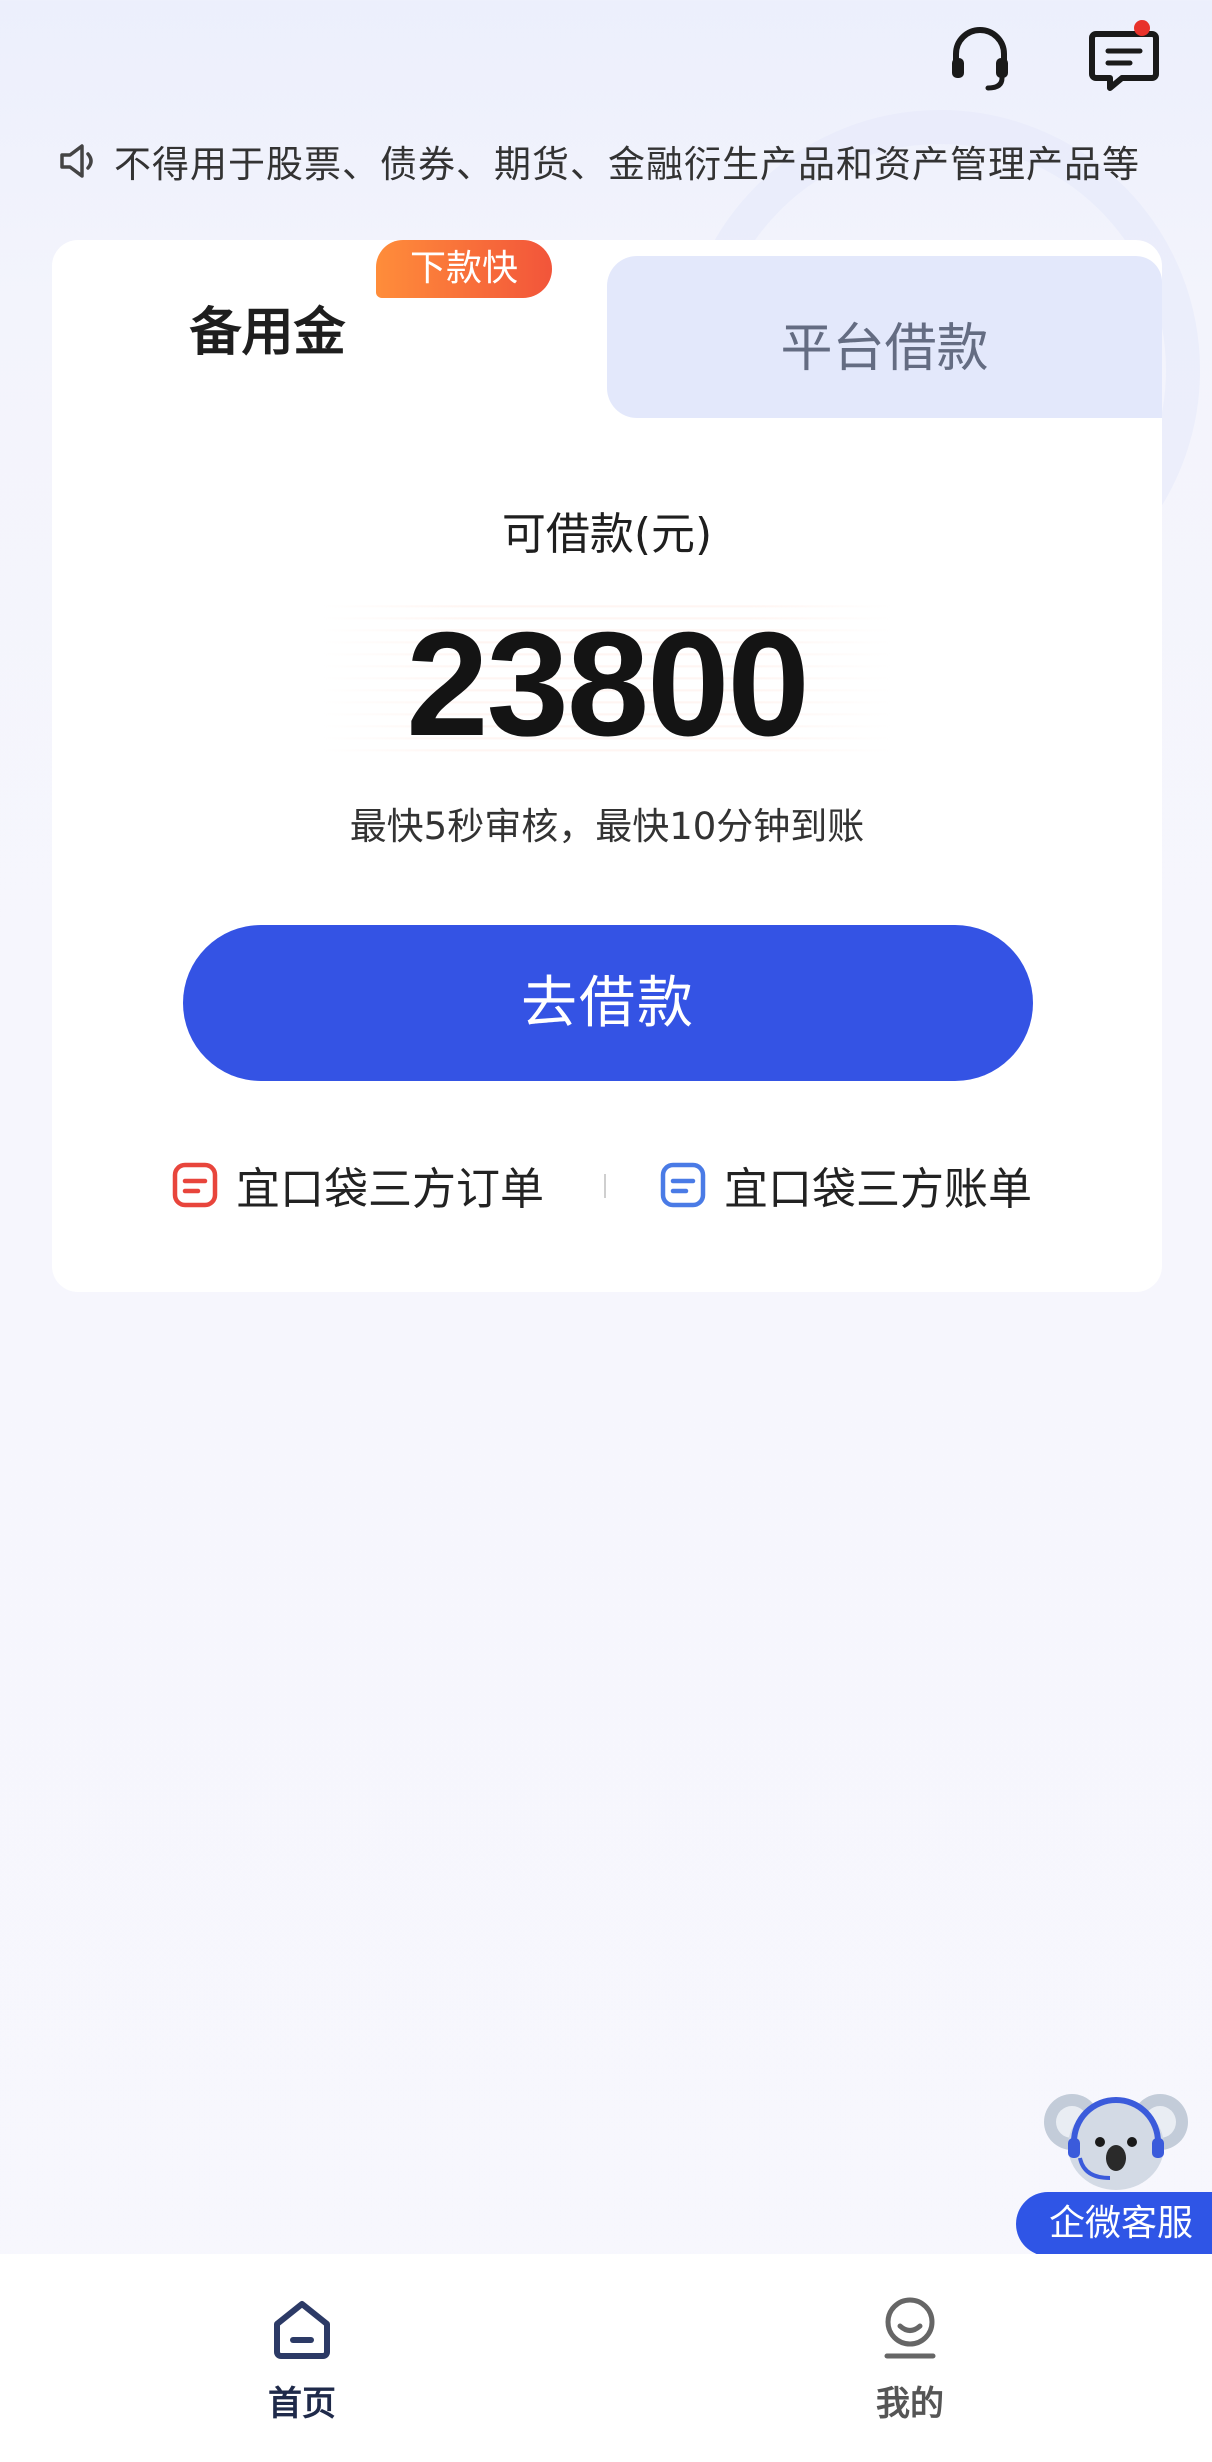  Describe the element at coordinates (1142, 28) in the screenshot. I see `unread-dot` at that location.